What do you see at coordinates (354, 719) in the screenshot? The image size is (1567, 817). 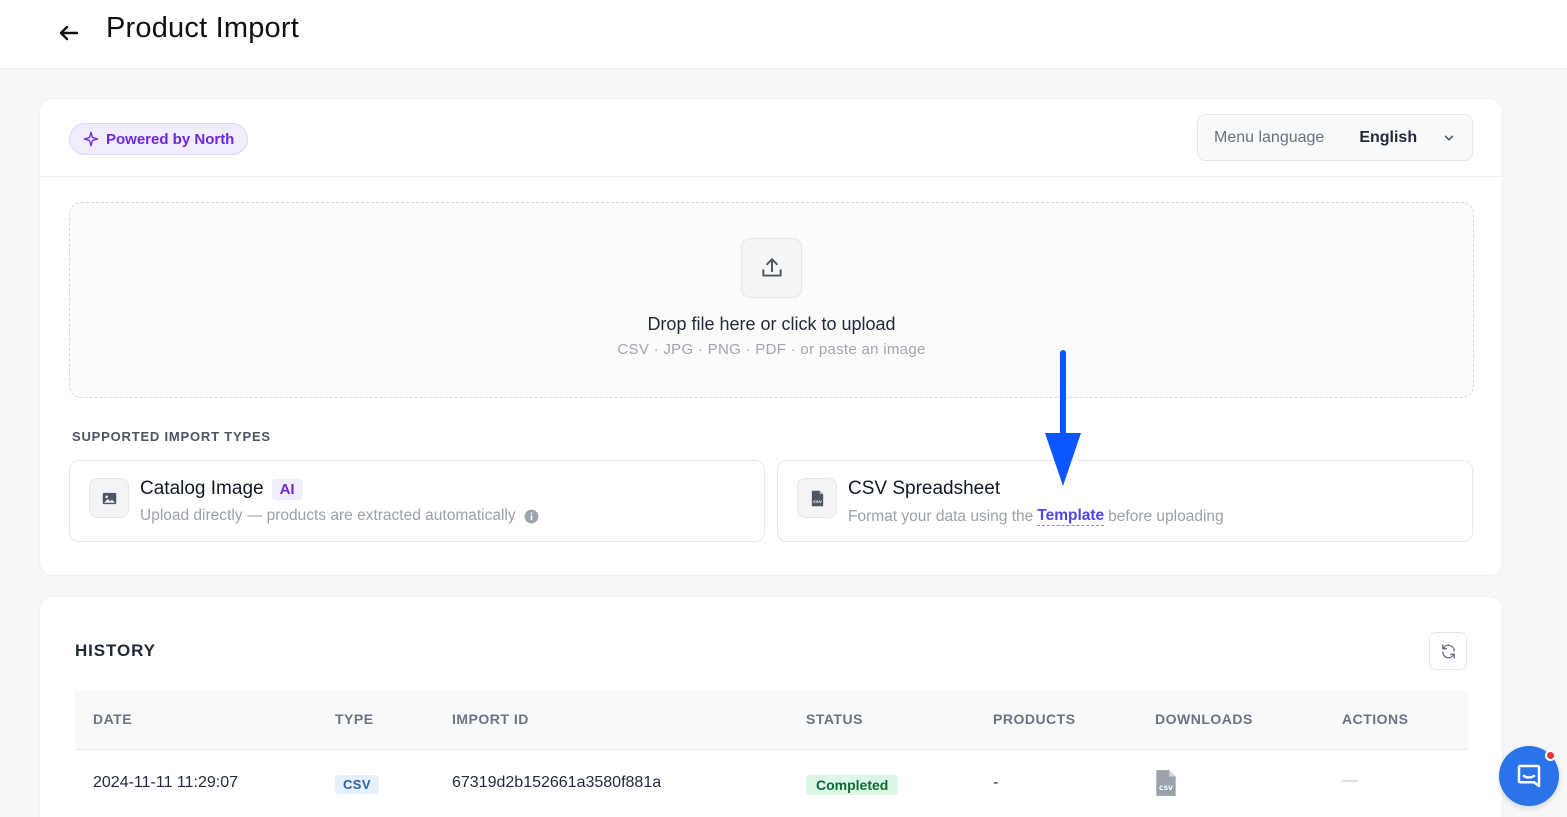 I see `column-header-type: TYPE` at bounding box center [354, 719].